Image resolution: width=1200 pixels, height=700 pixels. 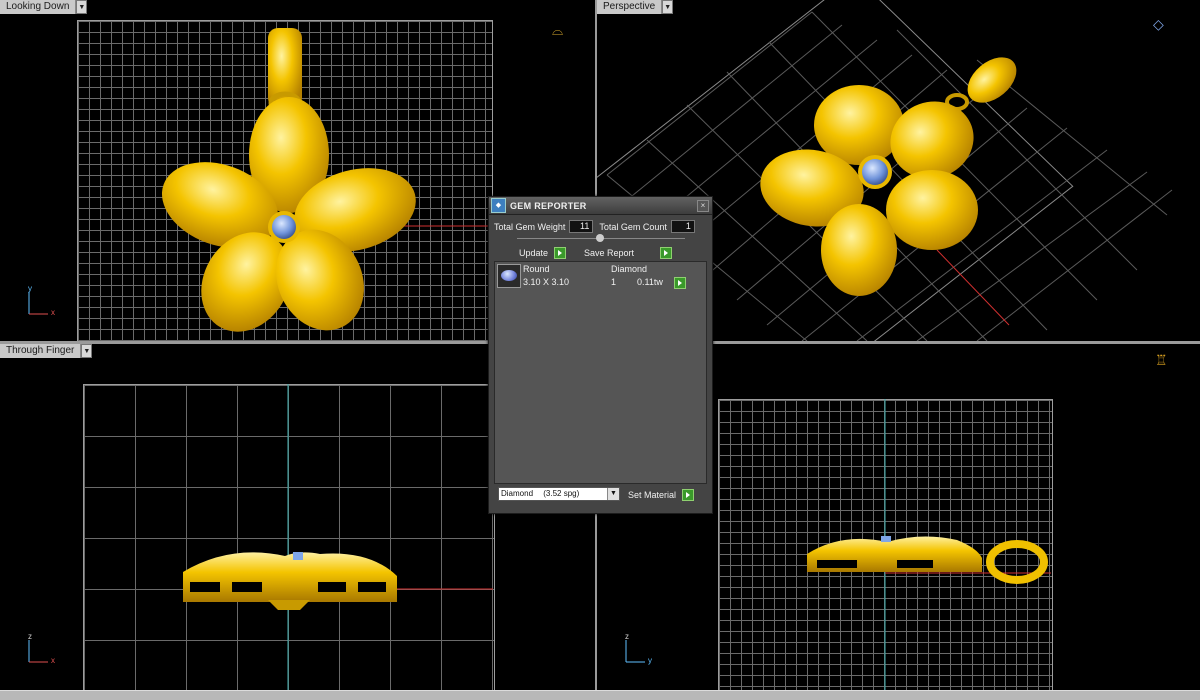 I want to click on total-gem-count-label: Total Gem Count, so click(x=633, y=226).